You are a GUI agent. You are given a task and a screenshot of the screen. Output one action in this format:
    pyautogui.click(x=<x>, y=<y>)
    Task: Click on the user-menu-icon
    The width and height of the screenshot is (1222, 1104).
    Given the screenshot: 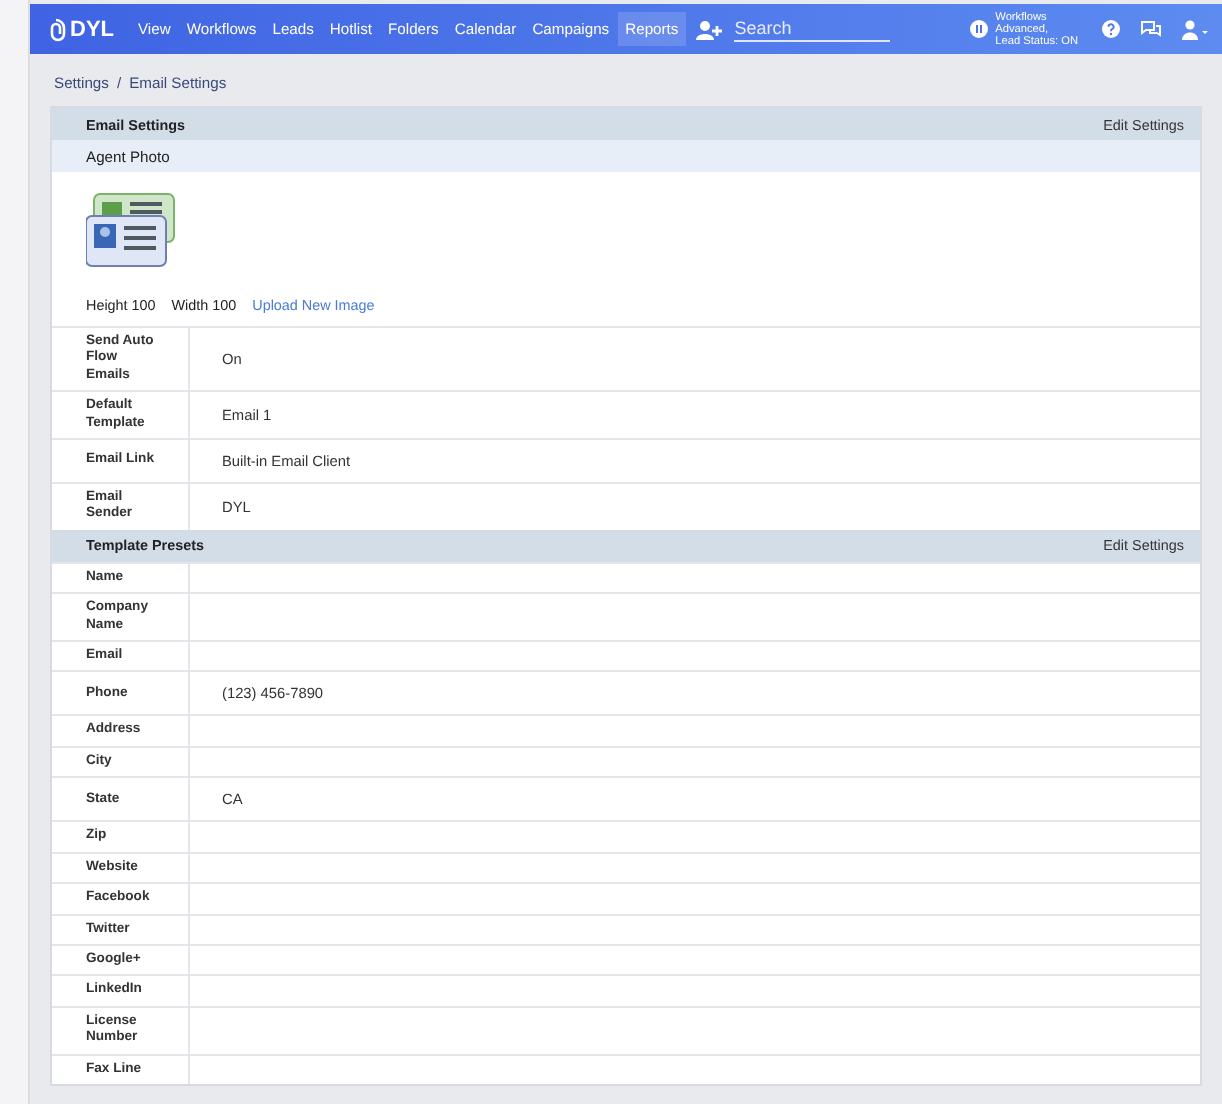 What is the action you would take?
    pyautogui.click(x=1196, y=29)
    